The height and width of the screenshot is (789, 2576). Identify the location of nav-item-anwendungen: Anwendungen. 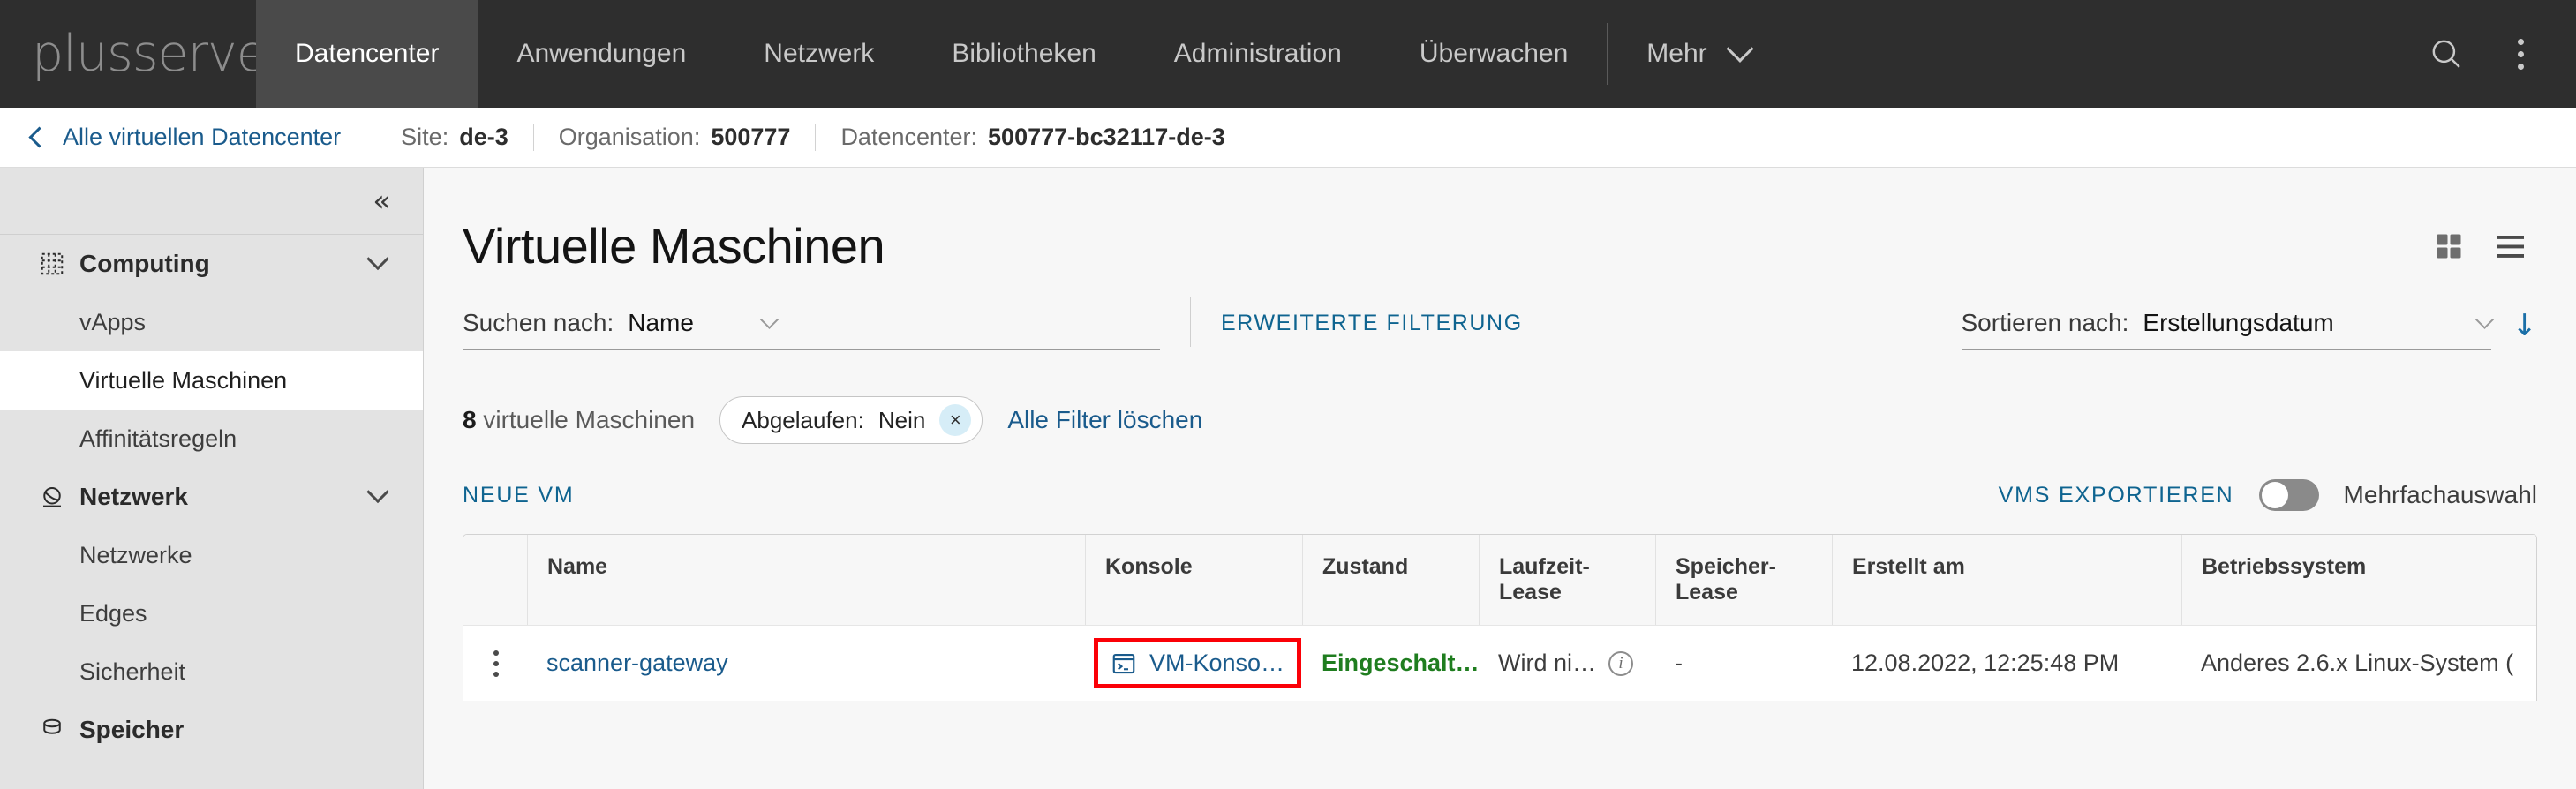
(602, 54).